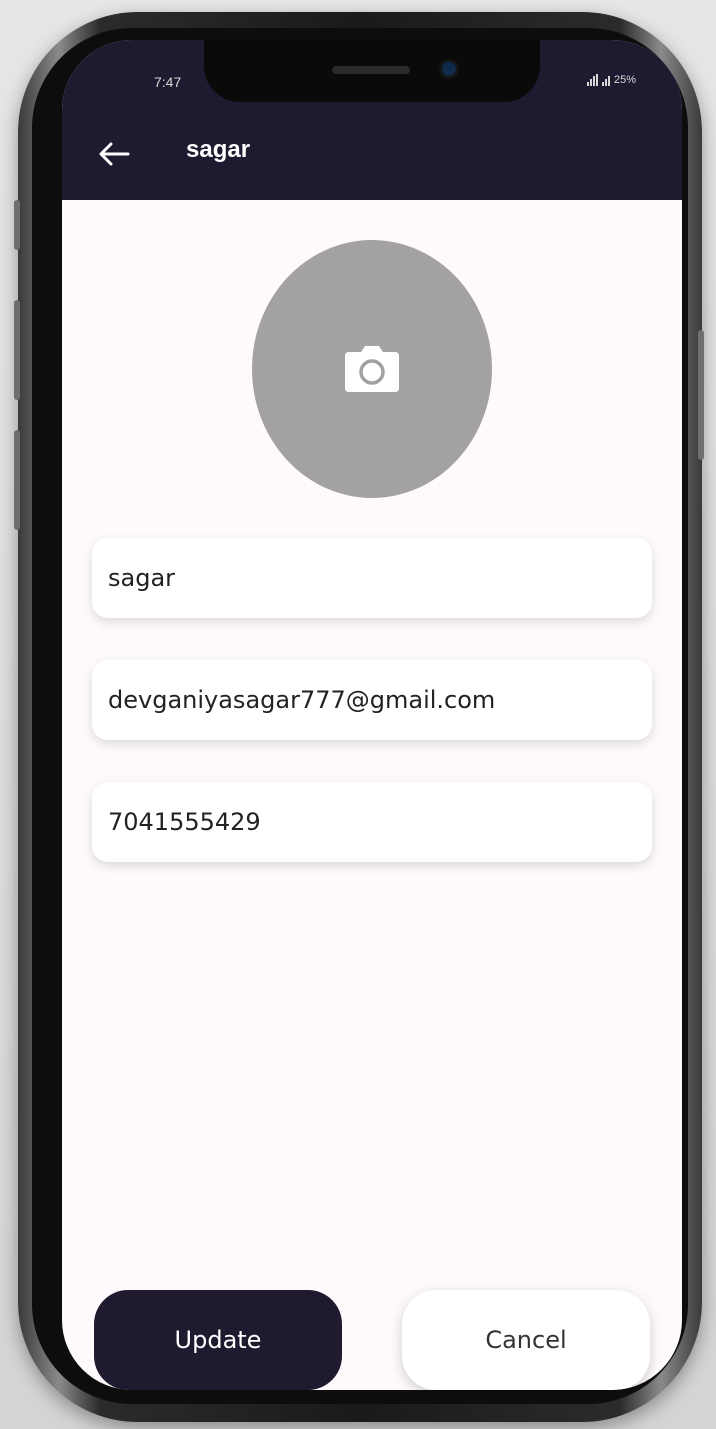  Describe the element at coordinates (624, 80) in the screenshot. I see `battery-text: 25%` at that location.